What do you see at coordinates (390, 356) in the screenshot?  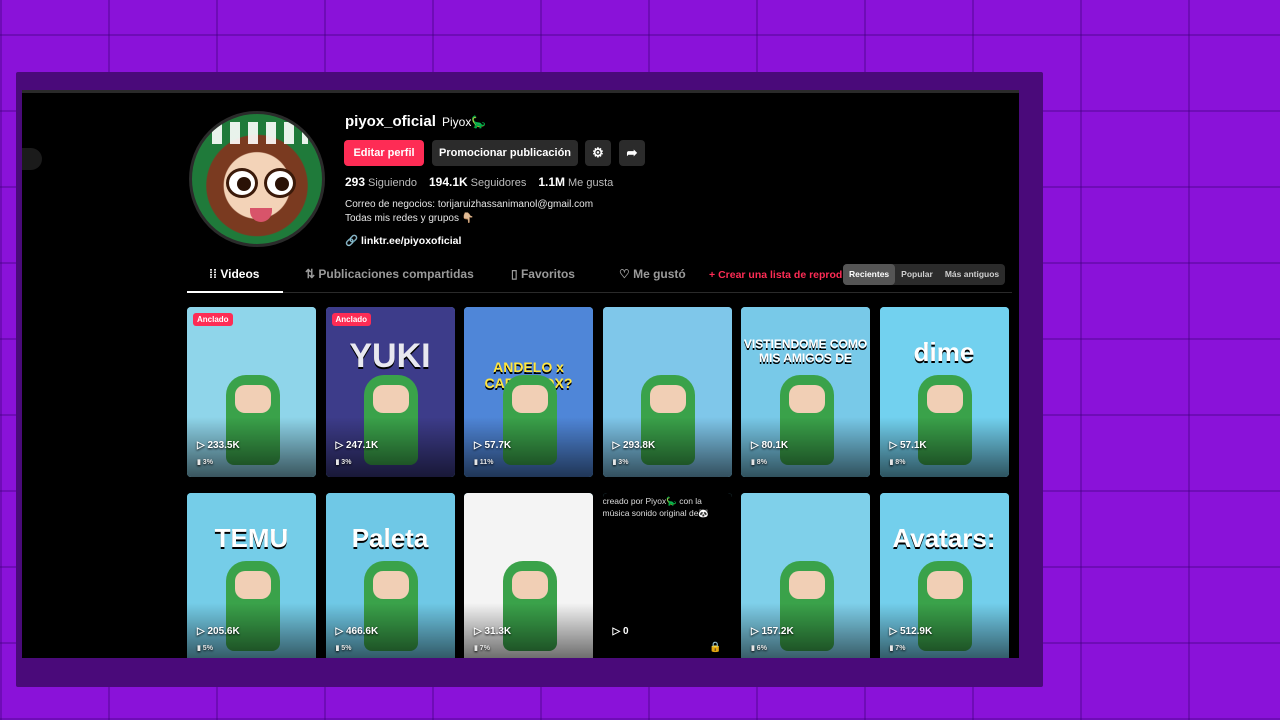 I see `thumbnail-caption: YUKI` at bounding box center [390, 356].